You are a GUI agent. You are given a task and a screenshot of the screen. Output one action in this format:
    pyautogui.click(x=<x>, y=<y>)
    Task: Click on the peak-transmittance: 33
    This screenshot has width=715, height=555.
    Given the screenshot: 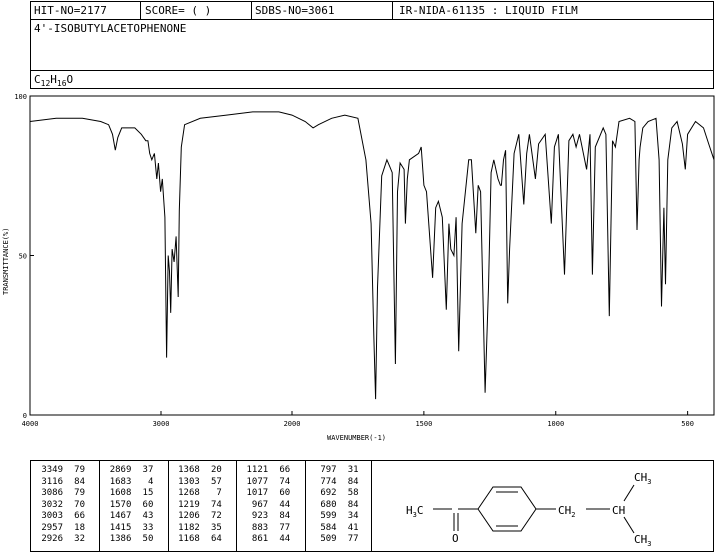 What is the action you would take?
    pyautogui.click(x=148, y=527)
    